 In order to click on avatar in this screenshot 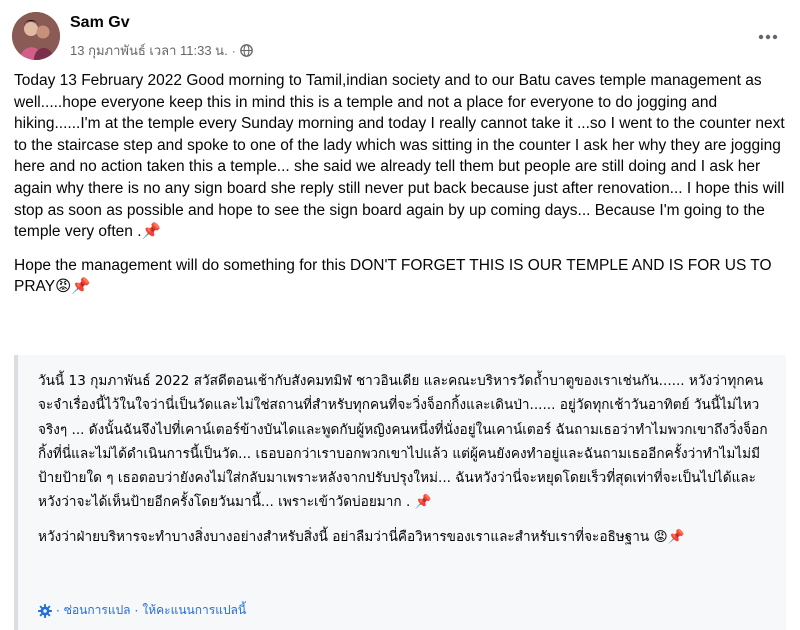, I will do `click(36, 36)`.